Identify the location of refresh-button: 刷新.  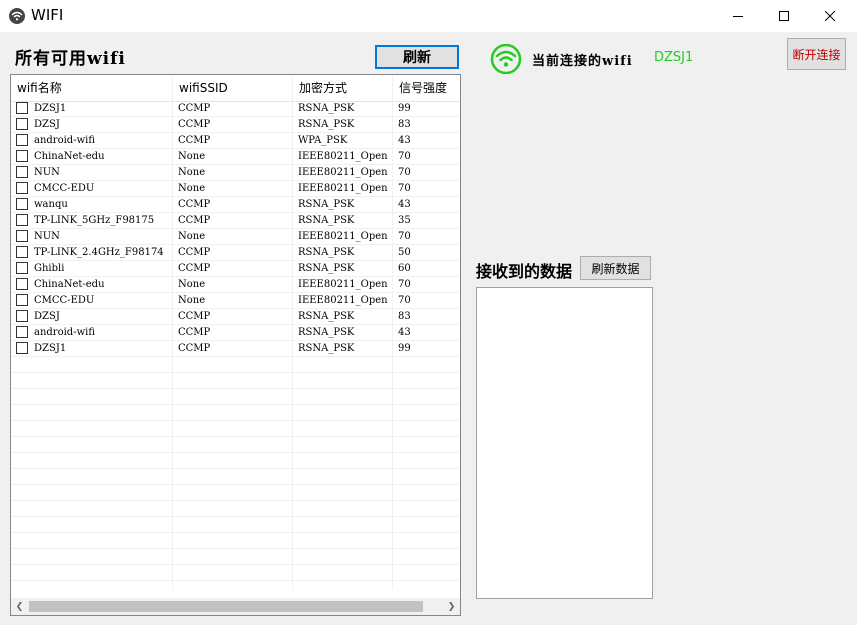
(417, 57).